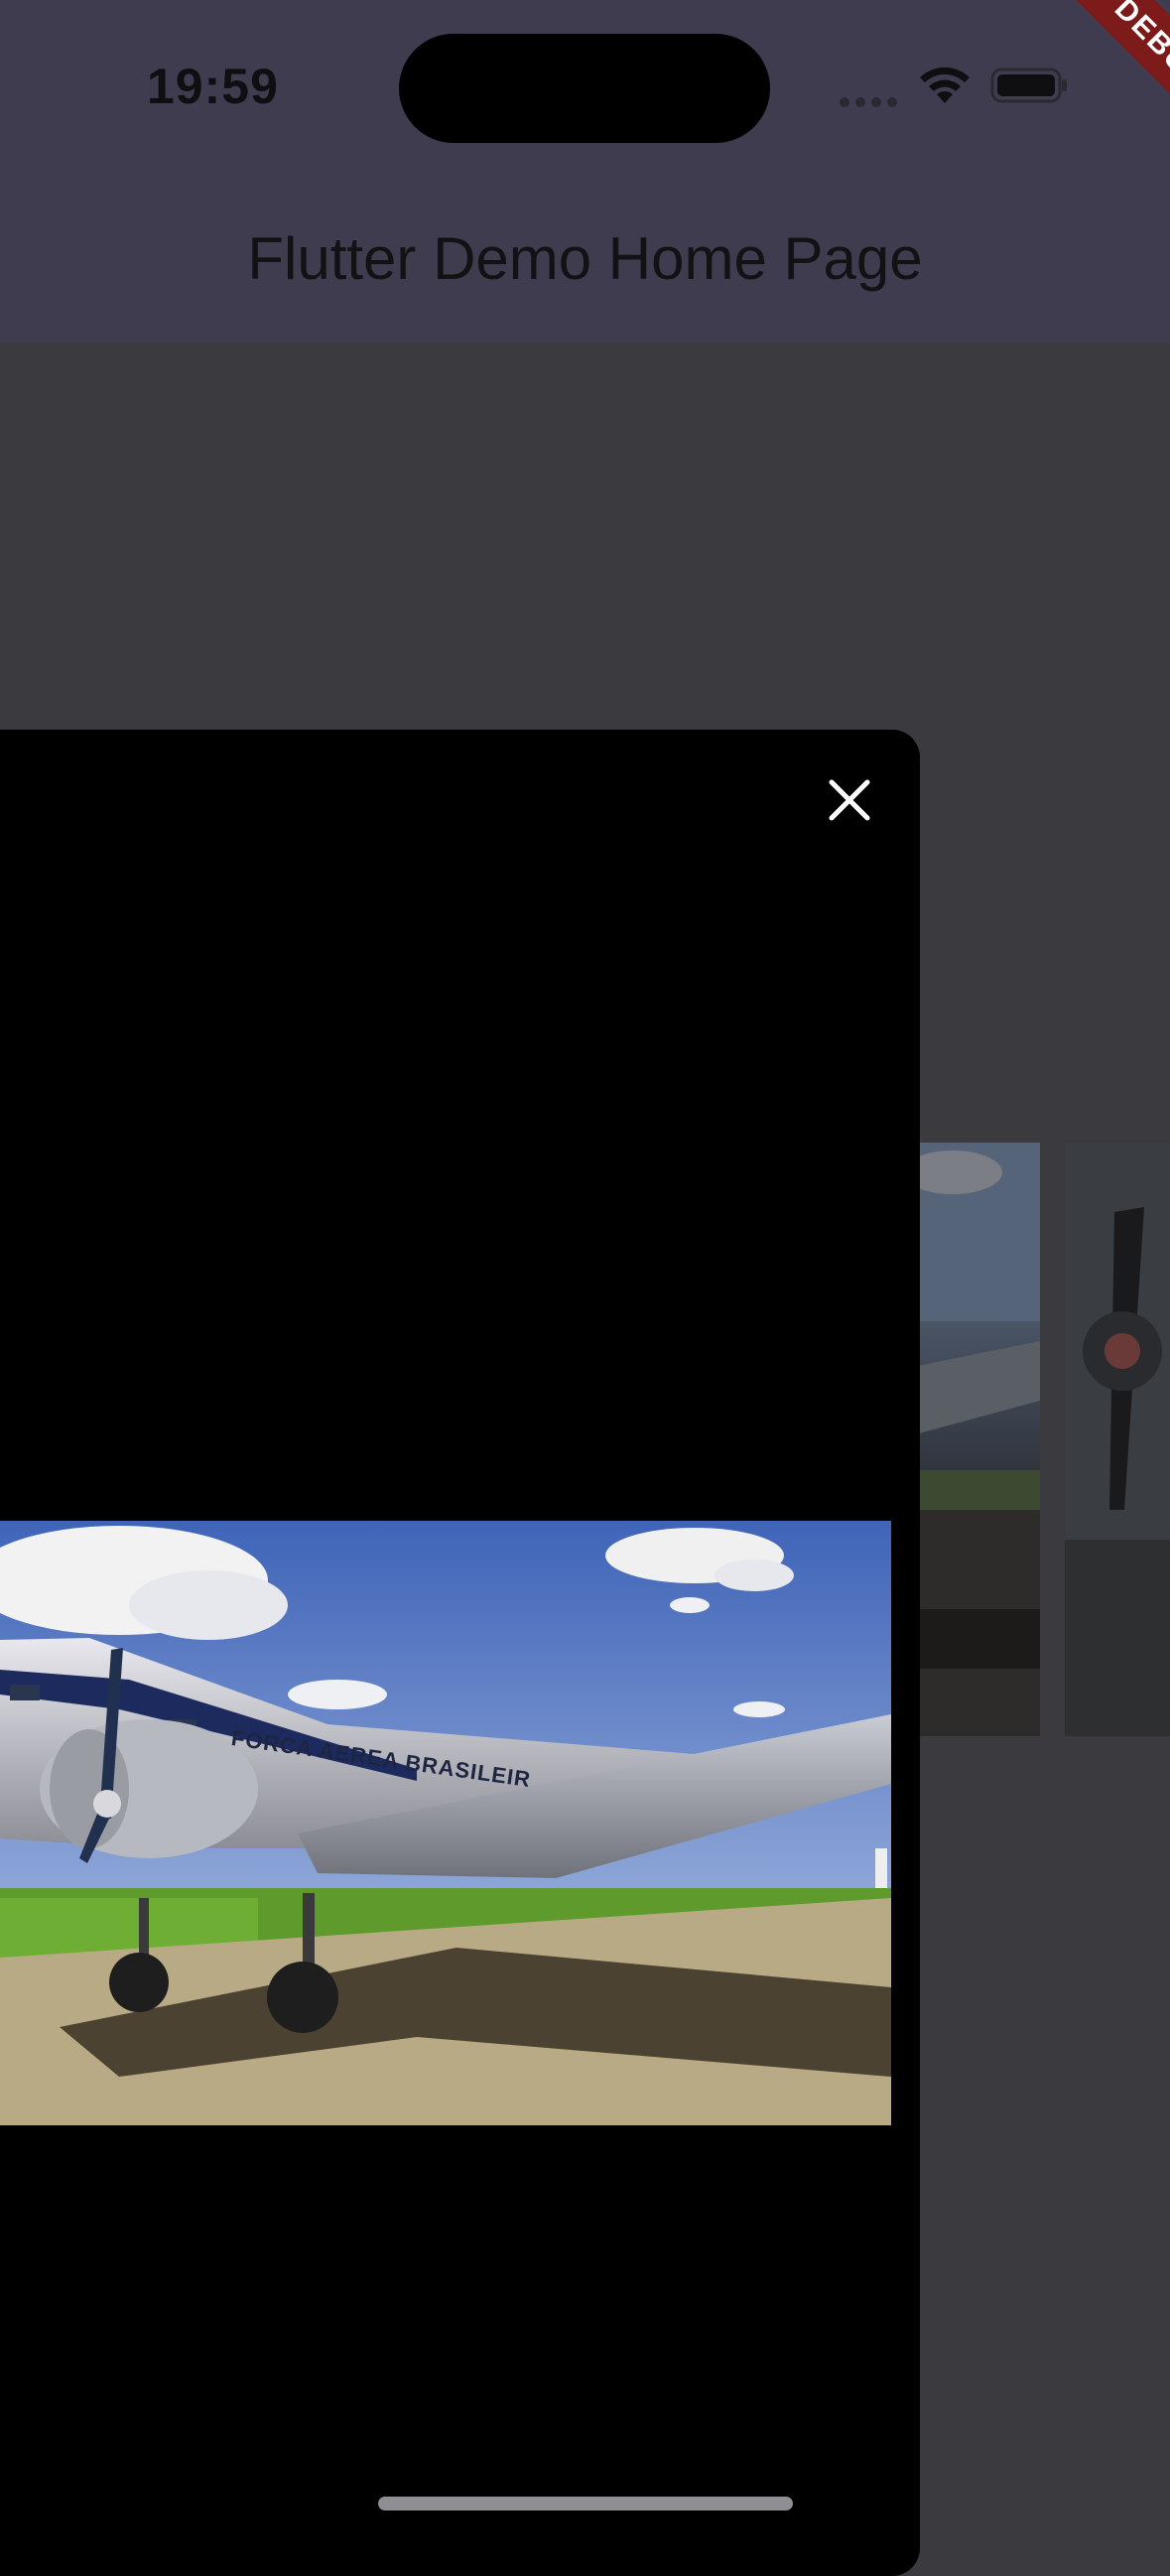  What do you see at coordinates (871, 103) in the screenshot?
I see `signal-dots-icon` at bounding box center [871, 103].